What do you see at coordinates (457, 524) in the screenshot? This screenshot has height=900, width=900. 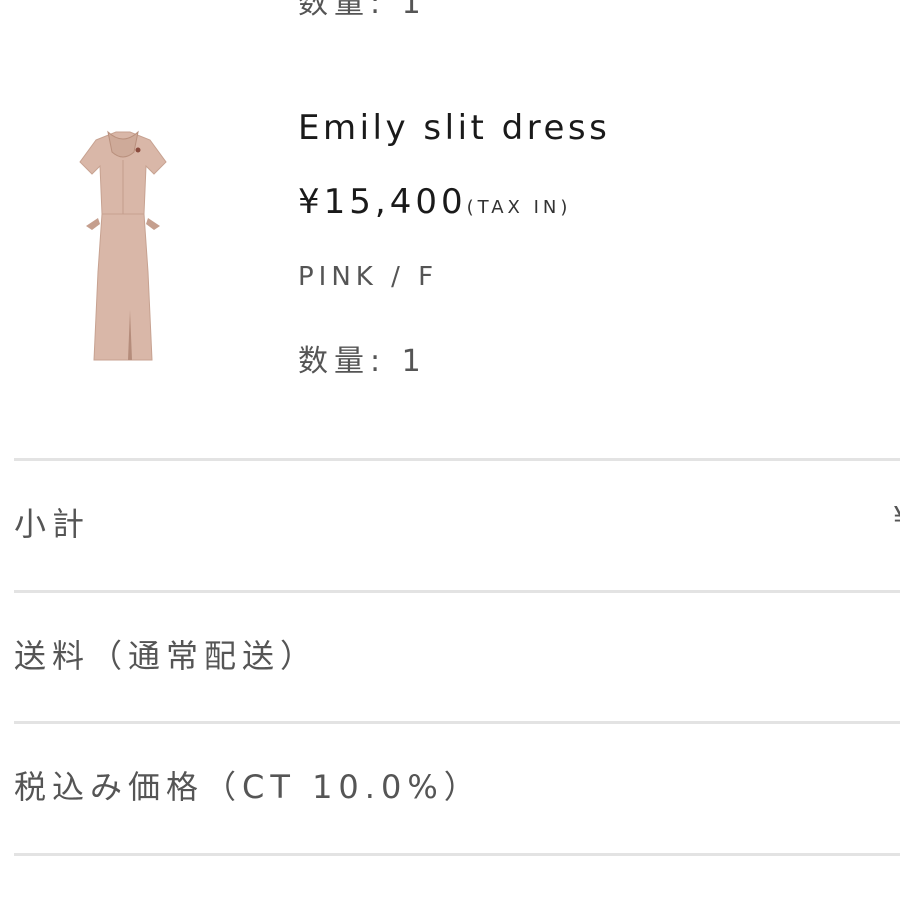 I see `summary-row-subtotal: 小計 ¥` at bounding box center [457, 524].